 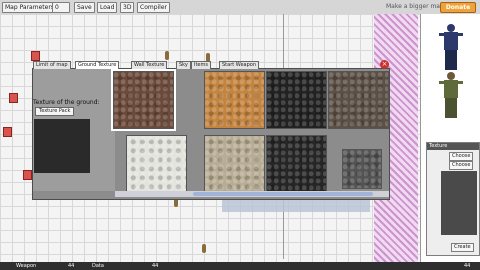 I want to click on ground-texture-label: Texture of the ground:, so click(x=66, y=102).